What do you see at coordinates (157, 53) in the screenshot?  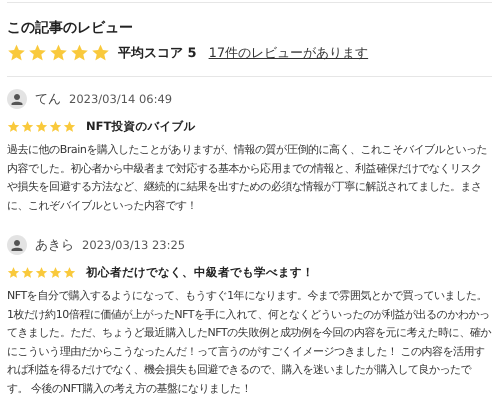 I see `average-score: 平均スコア 5` at bounding box center [157, 53].